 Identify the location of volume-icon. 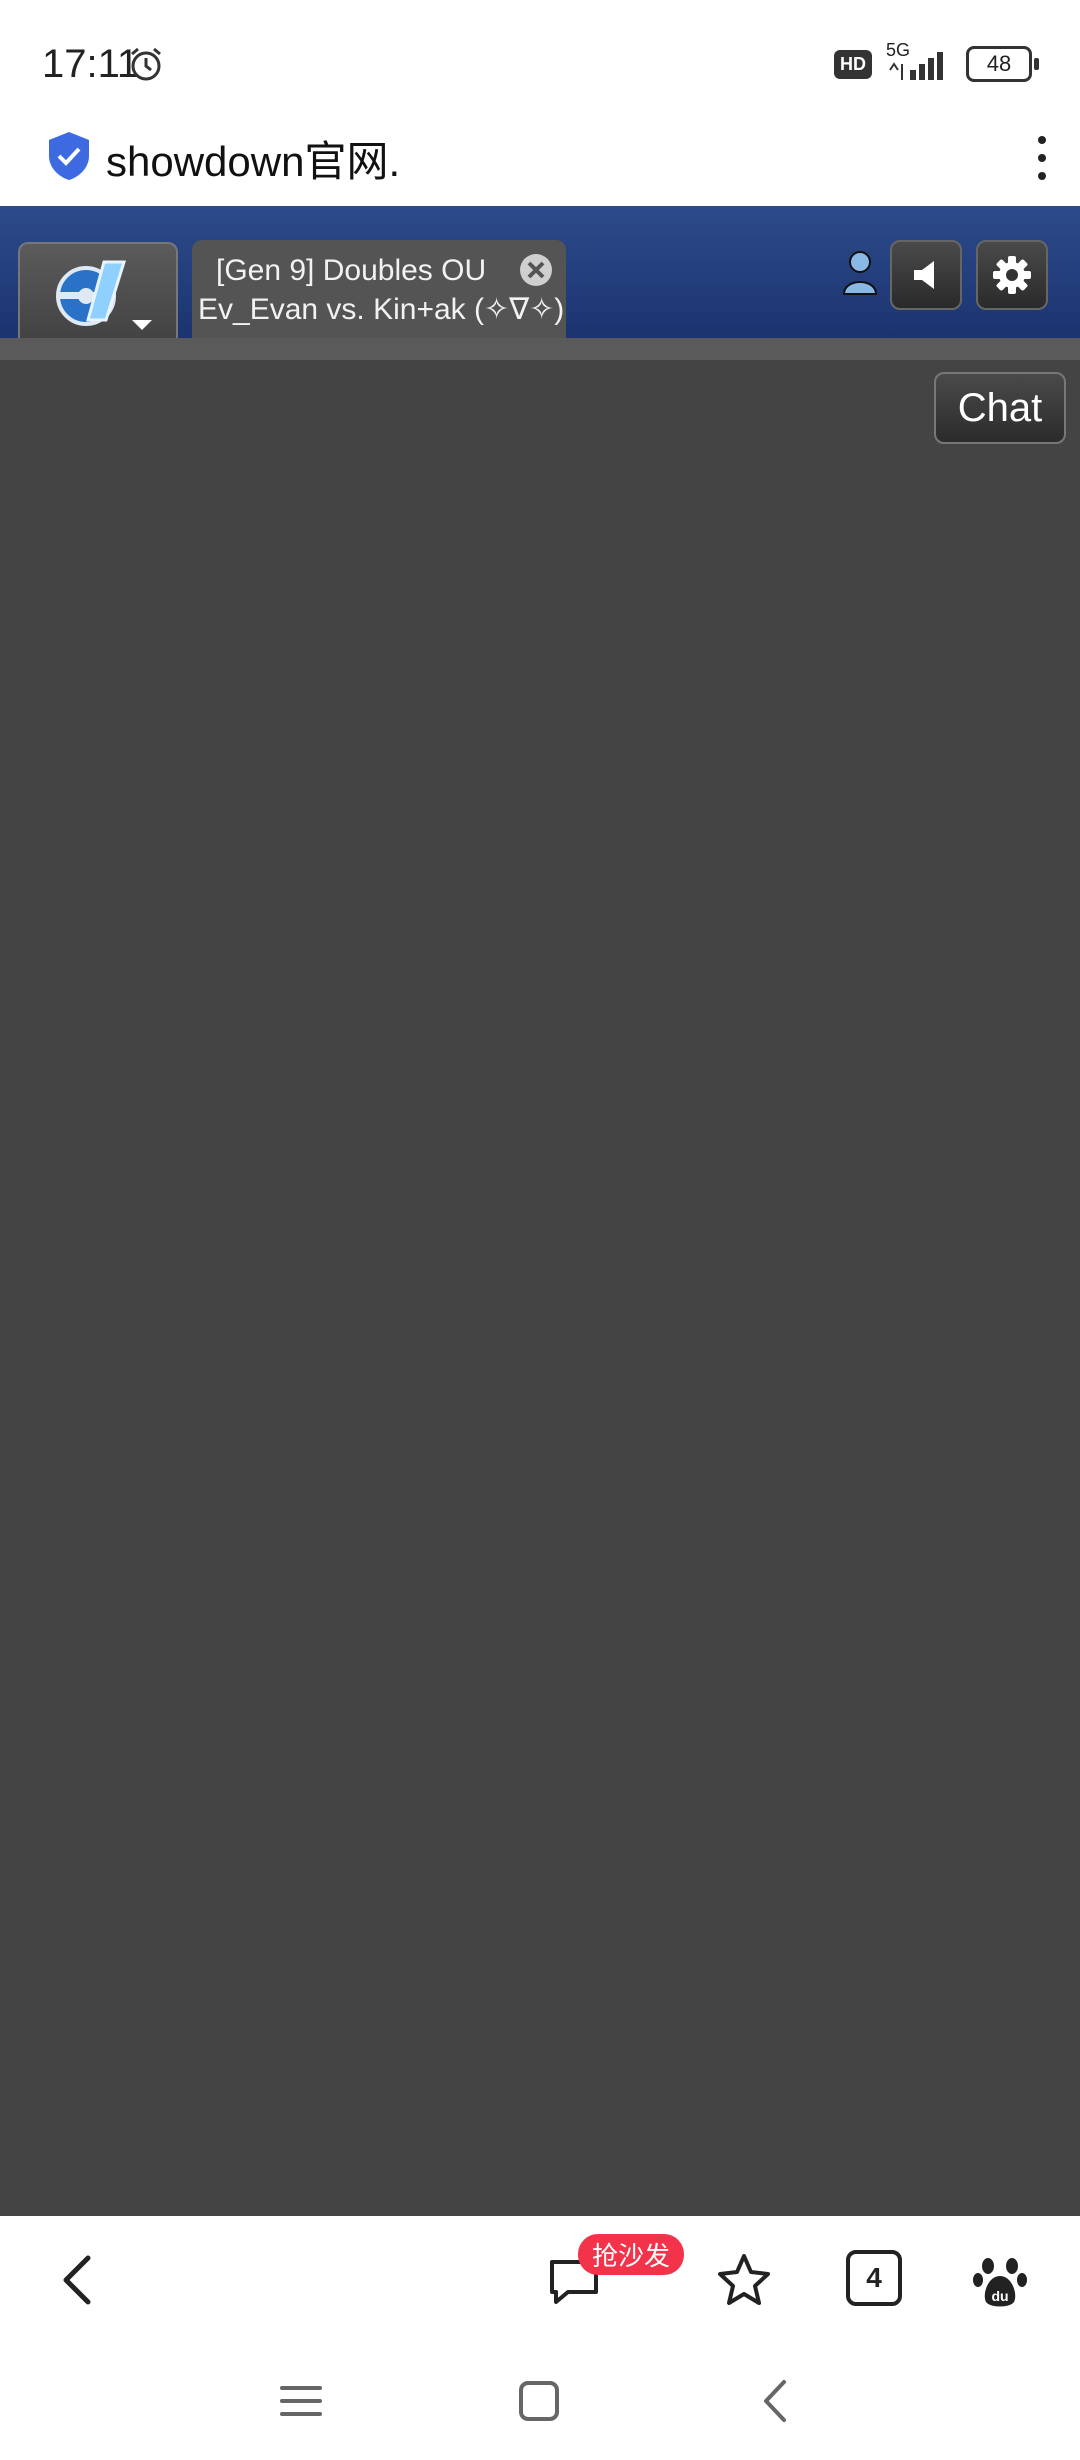
(924, 275).